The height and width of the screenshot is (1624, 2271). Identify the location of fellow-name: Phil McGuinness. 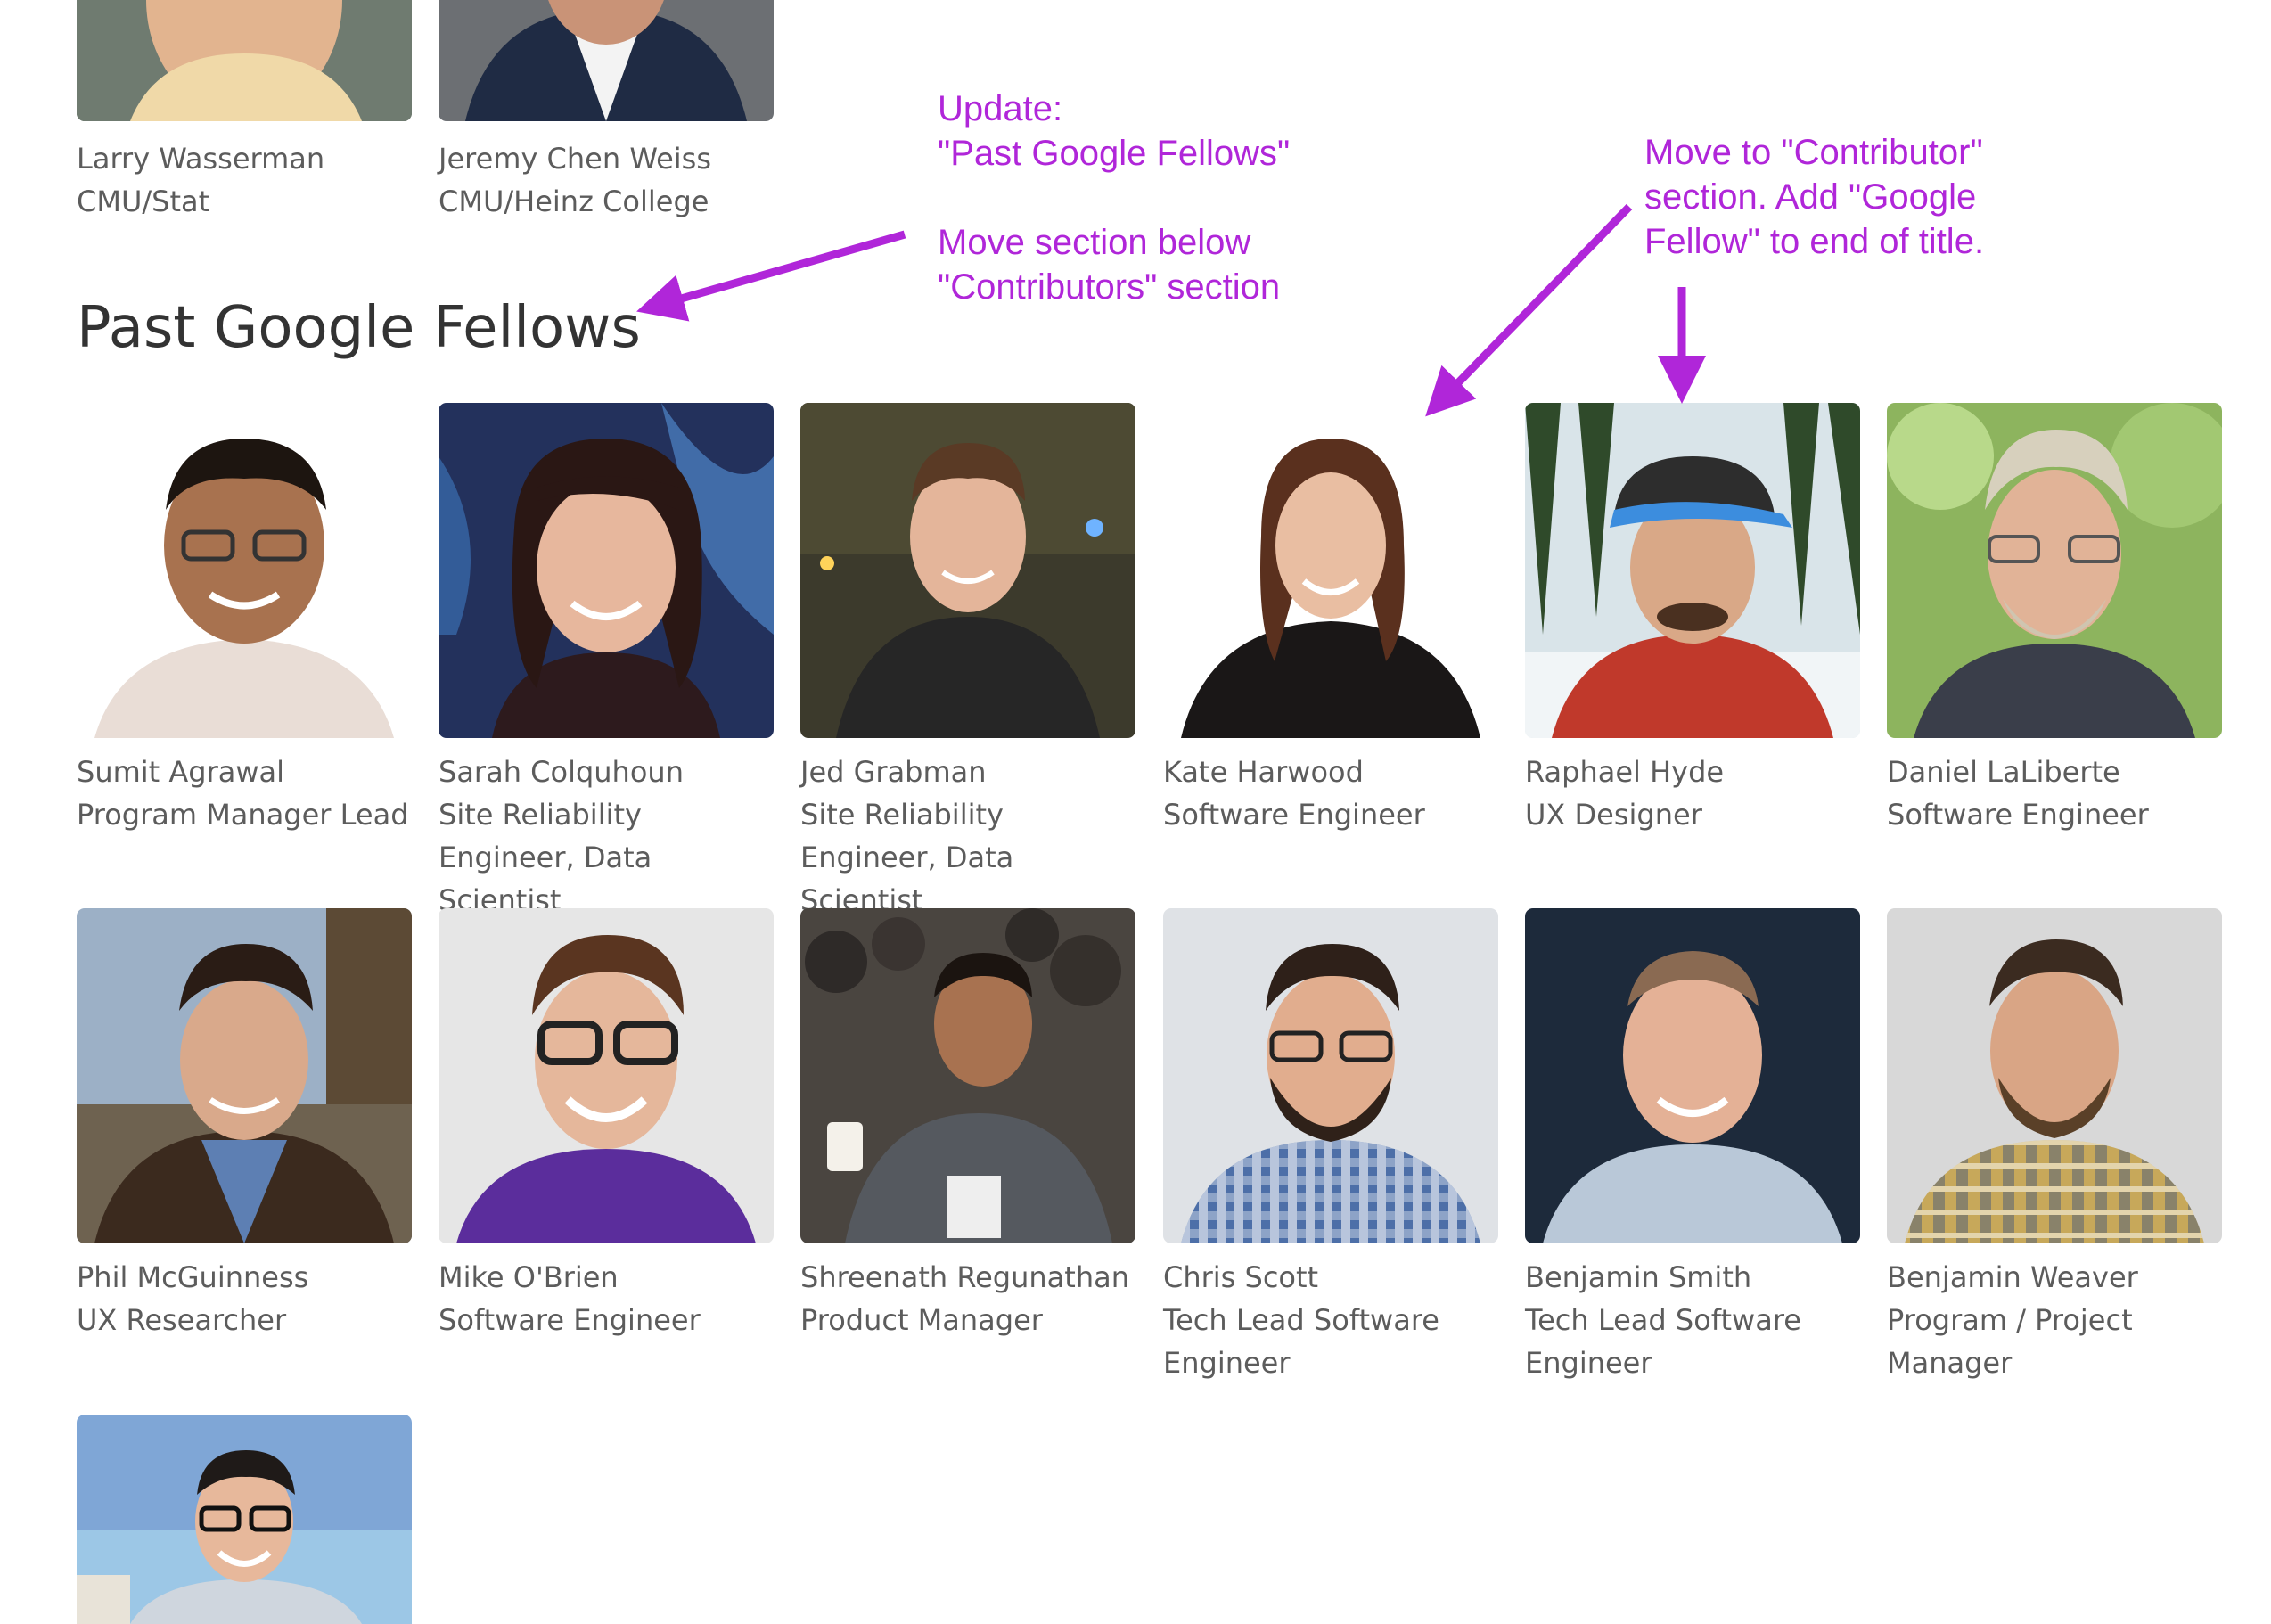
(193, 1277).